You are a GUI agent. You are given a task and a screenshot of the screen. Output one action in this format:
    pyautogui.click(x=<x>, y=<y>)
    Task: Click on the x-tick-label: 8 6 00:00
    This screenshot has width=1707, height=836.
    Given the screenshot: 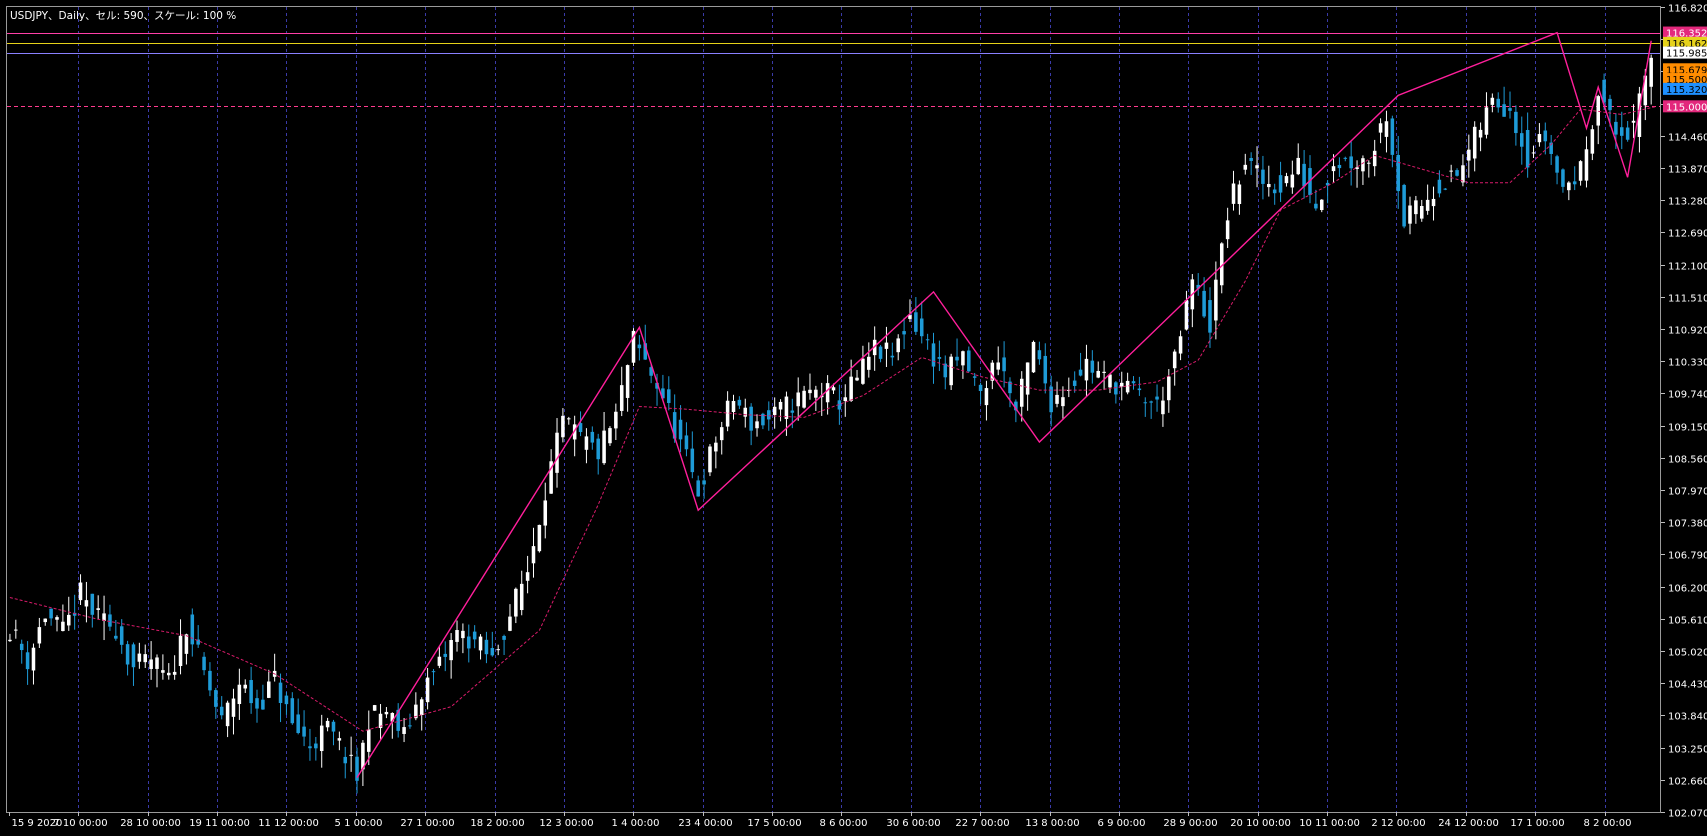 What is the action you would take?
    pyautogui.click(x=844, y=823)
    